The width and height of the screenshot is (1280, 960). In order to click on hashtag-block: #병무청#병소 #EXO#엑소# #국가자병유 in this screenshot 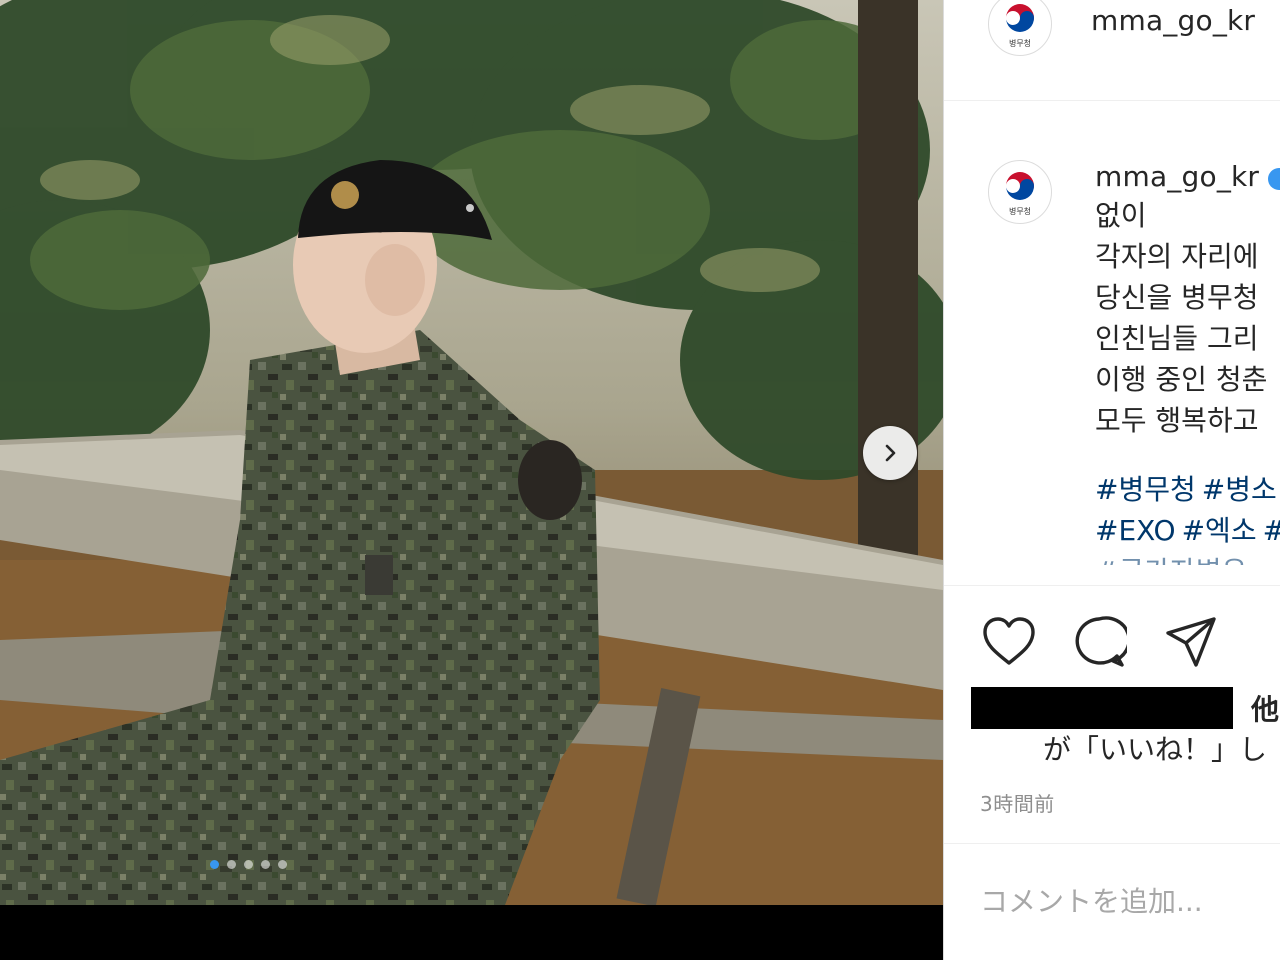, I will do `click(1187, 517)`.